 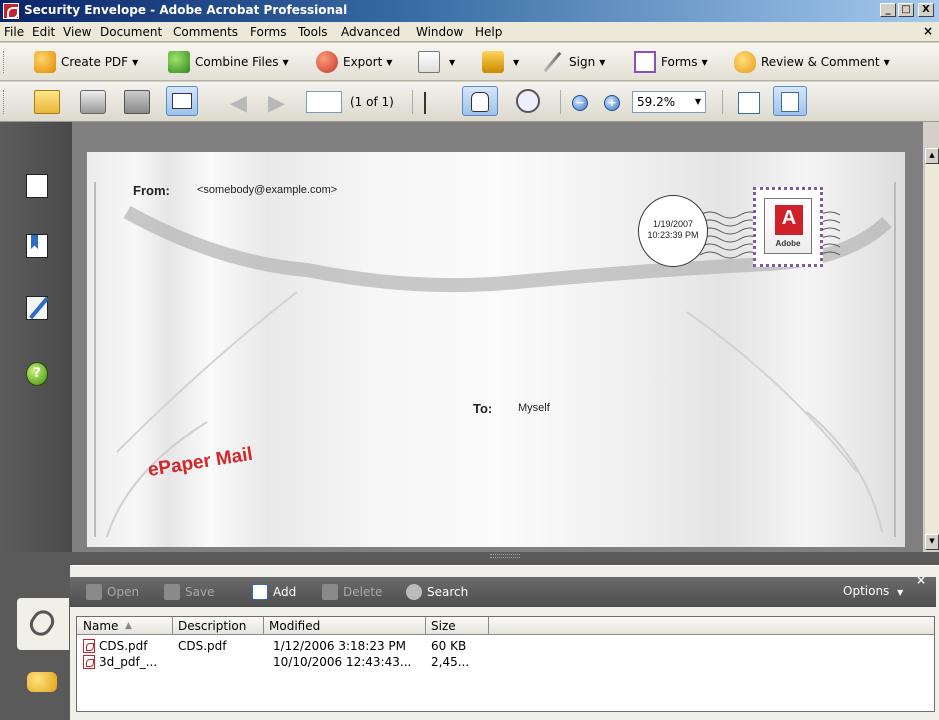 I want to click on save-attachment-button: Save, so click(x=189, y=592).